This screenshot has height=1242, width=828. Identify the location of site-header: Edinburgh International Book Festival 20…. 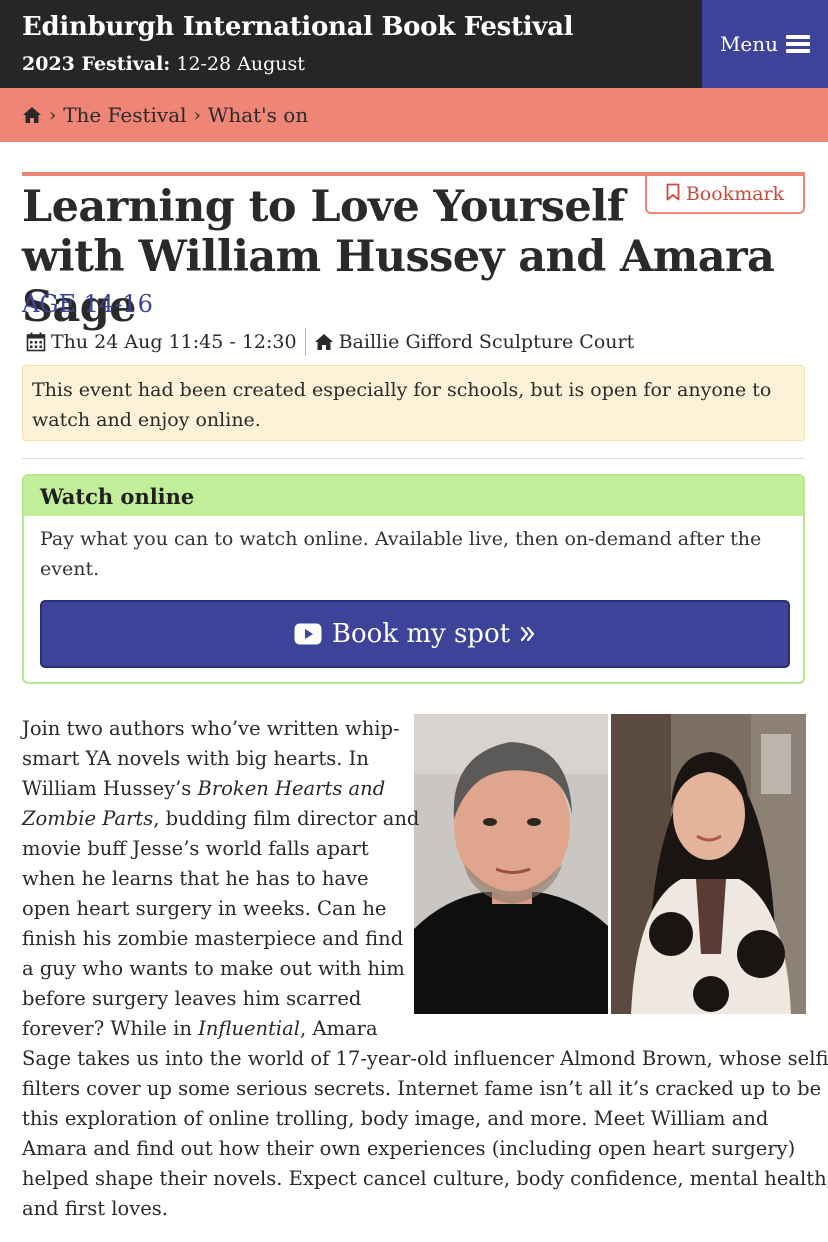
(414, 44).